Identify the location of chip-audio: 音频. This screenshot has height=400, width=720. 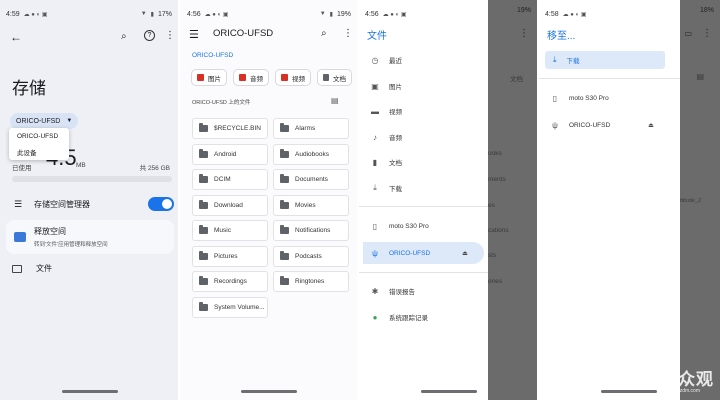
(251, 77).